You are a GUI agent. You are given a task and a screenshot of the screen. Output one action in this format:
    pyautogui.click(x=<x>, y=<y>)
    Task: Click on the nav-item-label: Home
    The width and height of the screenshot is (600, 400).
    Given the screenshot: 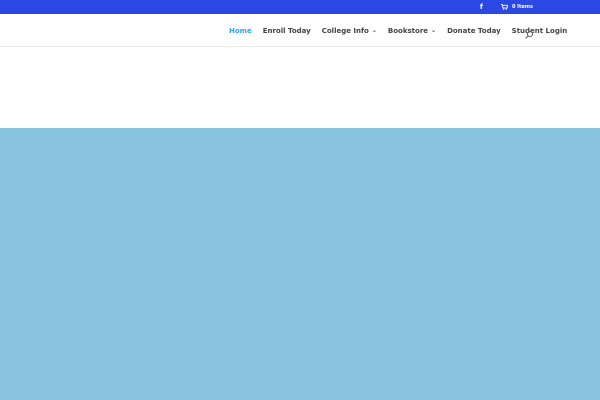 What is the action you would take?
    pyautogui.click(x=240, y=30)
    